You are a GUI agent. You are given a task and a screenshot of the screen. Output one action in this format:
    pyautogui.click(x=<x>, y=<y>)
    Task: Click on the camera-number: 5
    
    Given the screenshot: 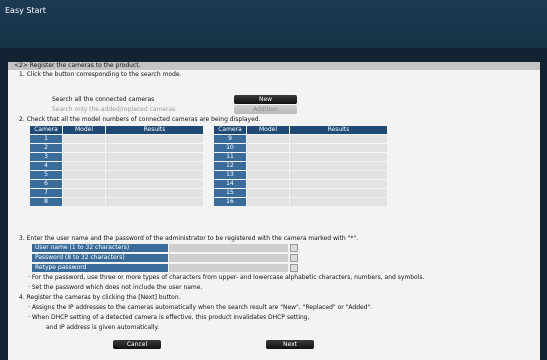 What is the action you would take?
    pyautogui.click(x=46, y=175)
    